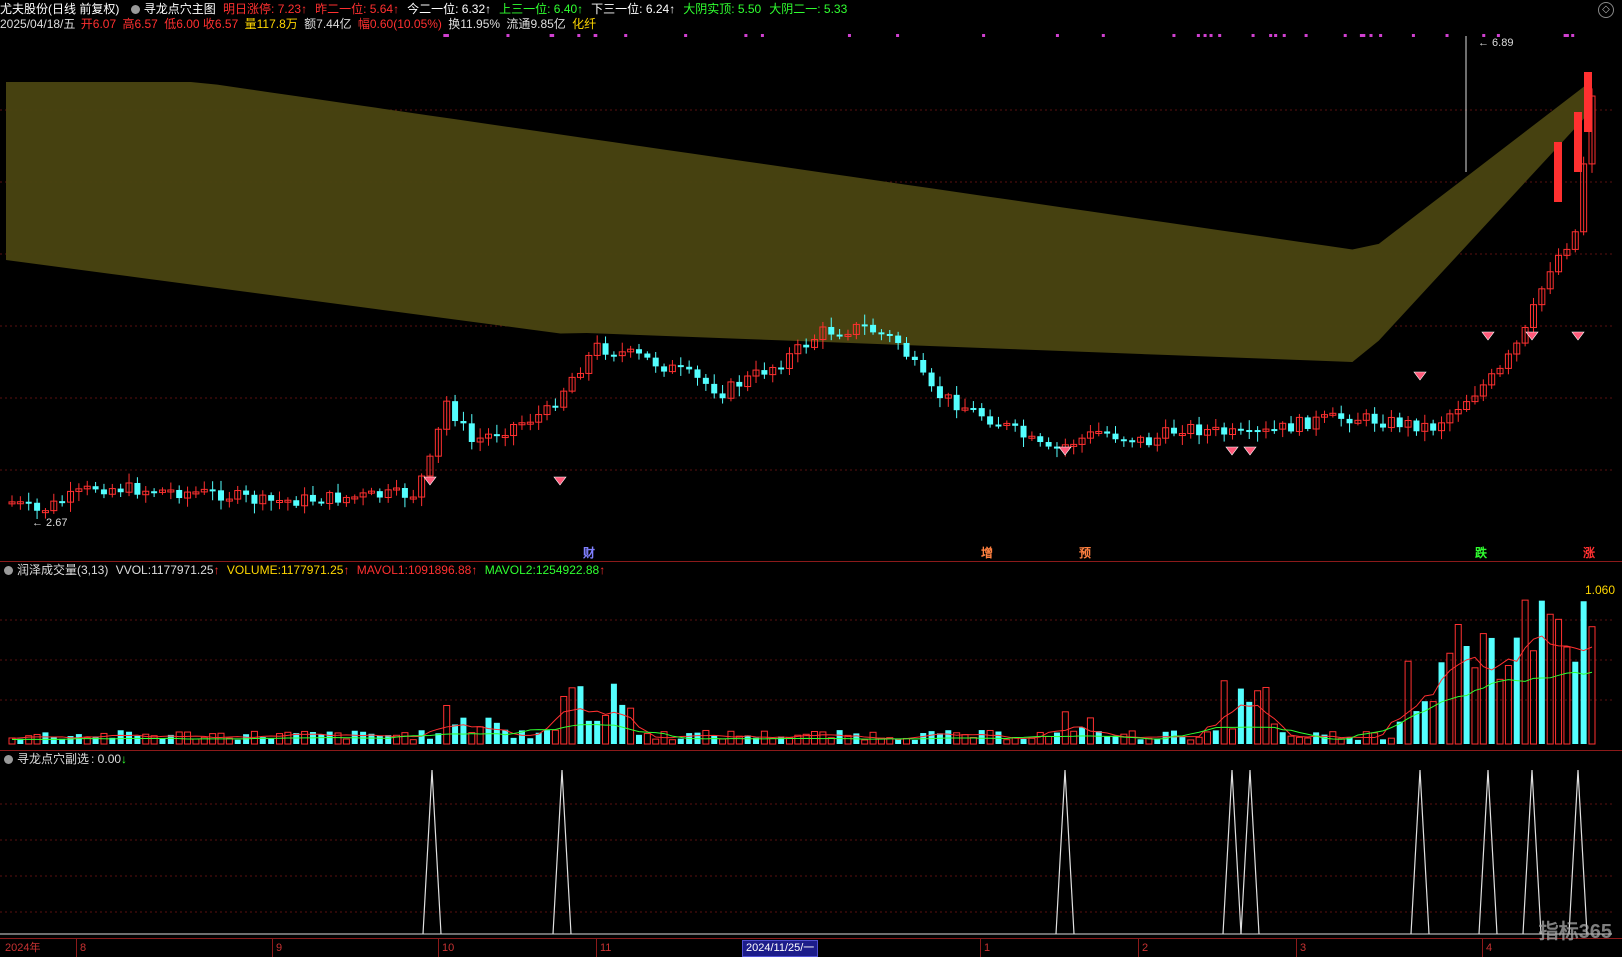 The width and height of the screenshot is (1622, 957). What do you see at coordinates (1589, 553) in the screenshot?
I see `marker-zhang: 涨` at bounding box center [1589, 553].